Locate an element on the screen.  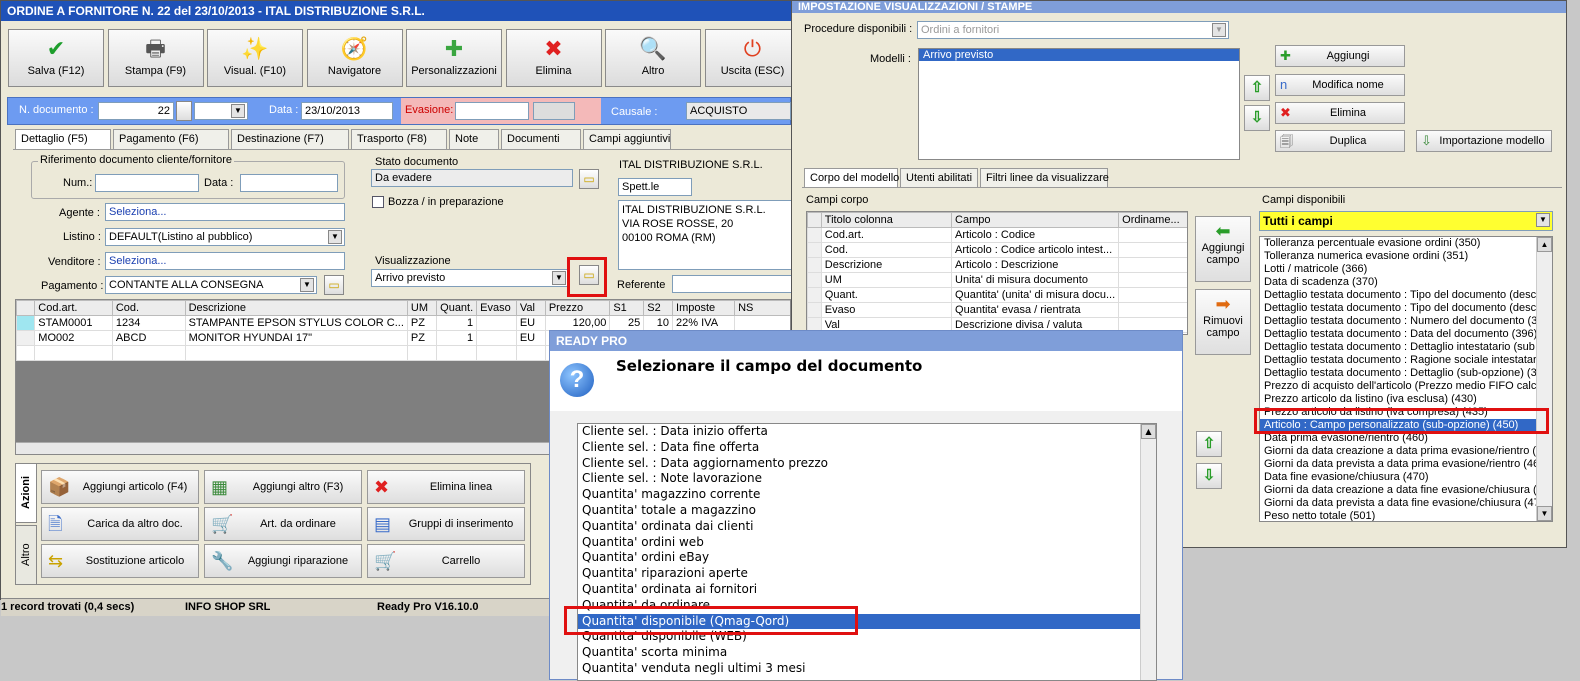
table-cell: Unita' di misura documento is located at coordinates (1035, 280).